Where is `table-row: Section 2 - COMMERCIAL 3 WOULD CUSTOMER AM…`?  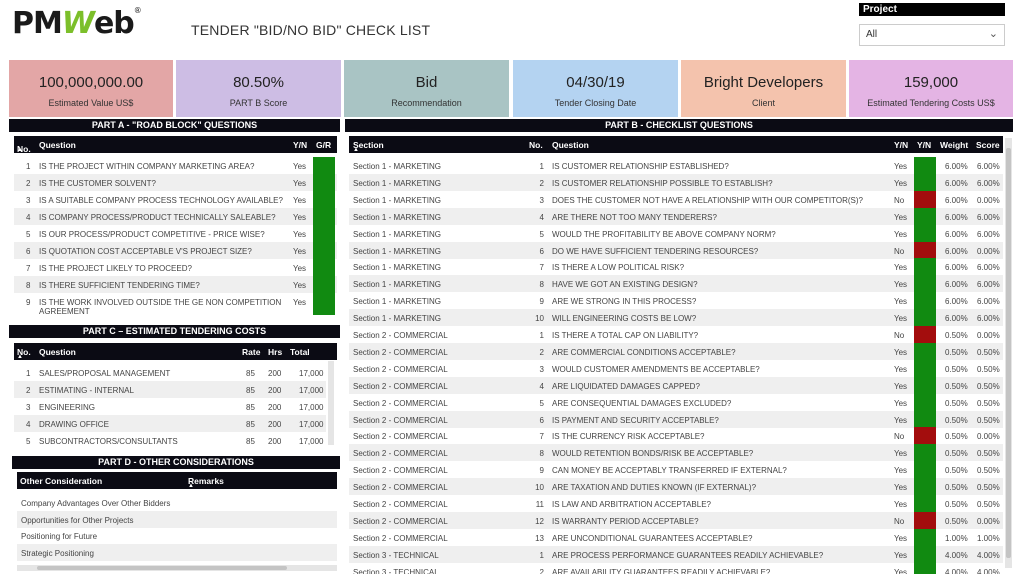 table-row: Section 2 - COMMERCIAL 3 WOULD CUSTOMER AM… is located at coordinates (676, 368).